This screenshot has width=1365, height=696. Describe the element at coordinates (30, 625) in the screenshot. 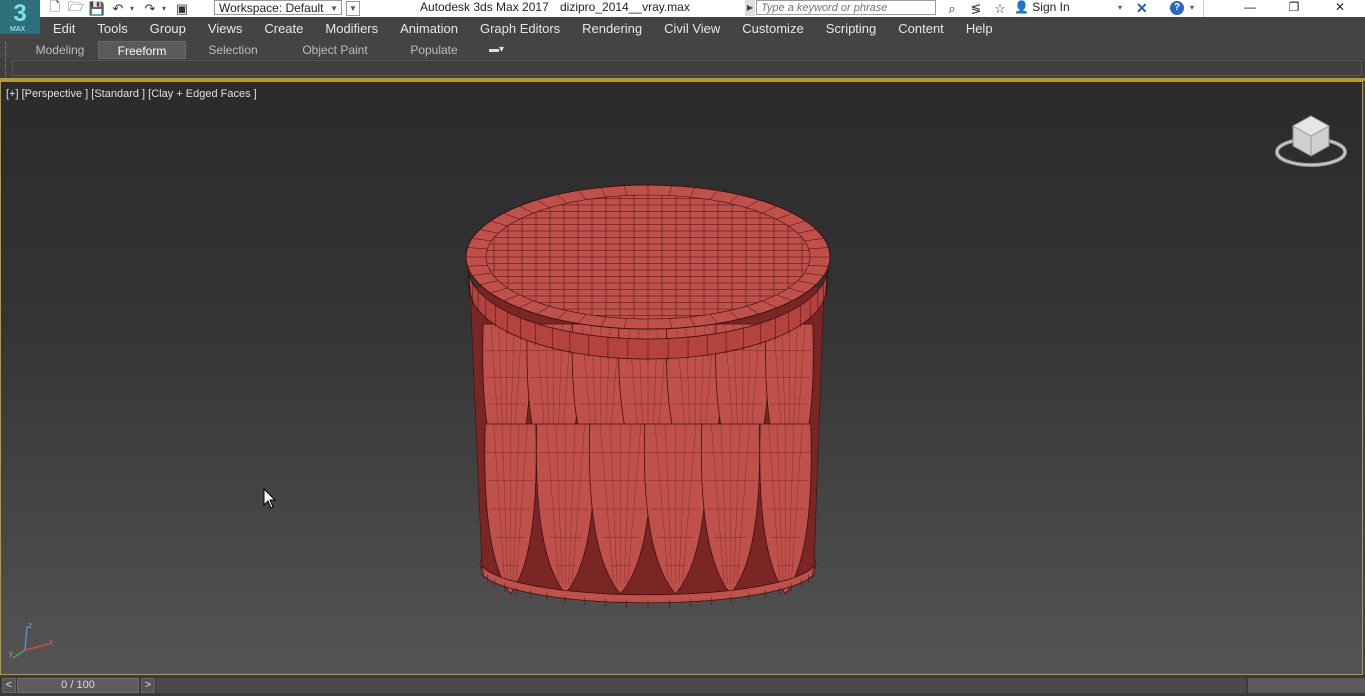

I see `svg-text: z` at that location.